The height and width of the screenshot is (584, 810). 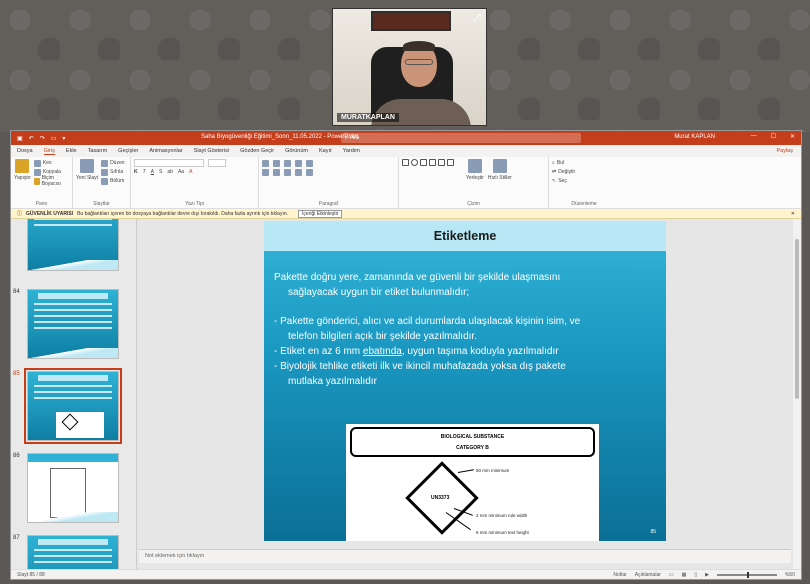 What do you see at coordinates (309, 172) in the screenshot?
I see `columns-icon` at bounding box center [309, 172].